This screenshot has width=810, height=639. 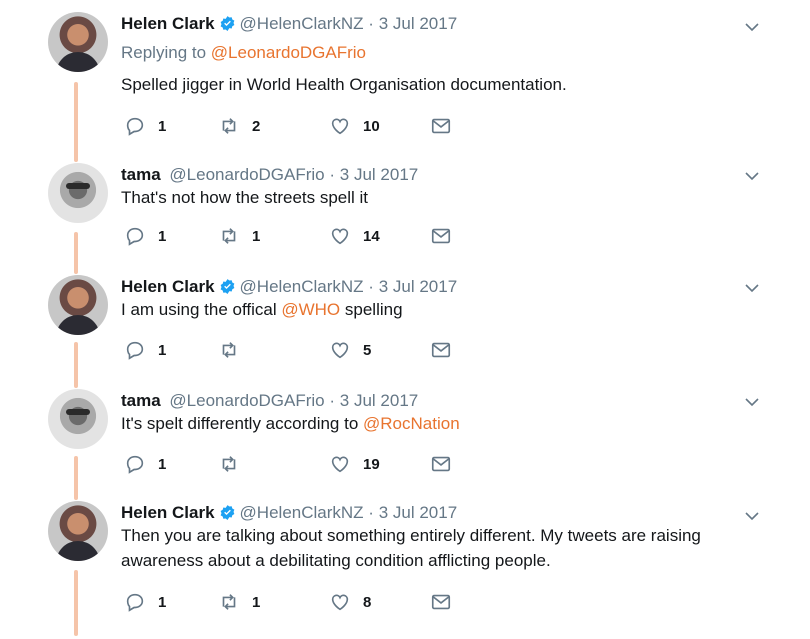 I want to click on replying-mention: @LeonardoDGAFrio, so click(x=288, y=52).